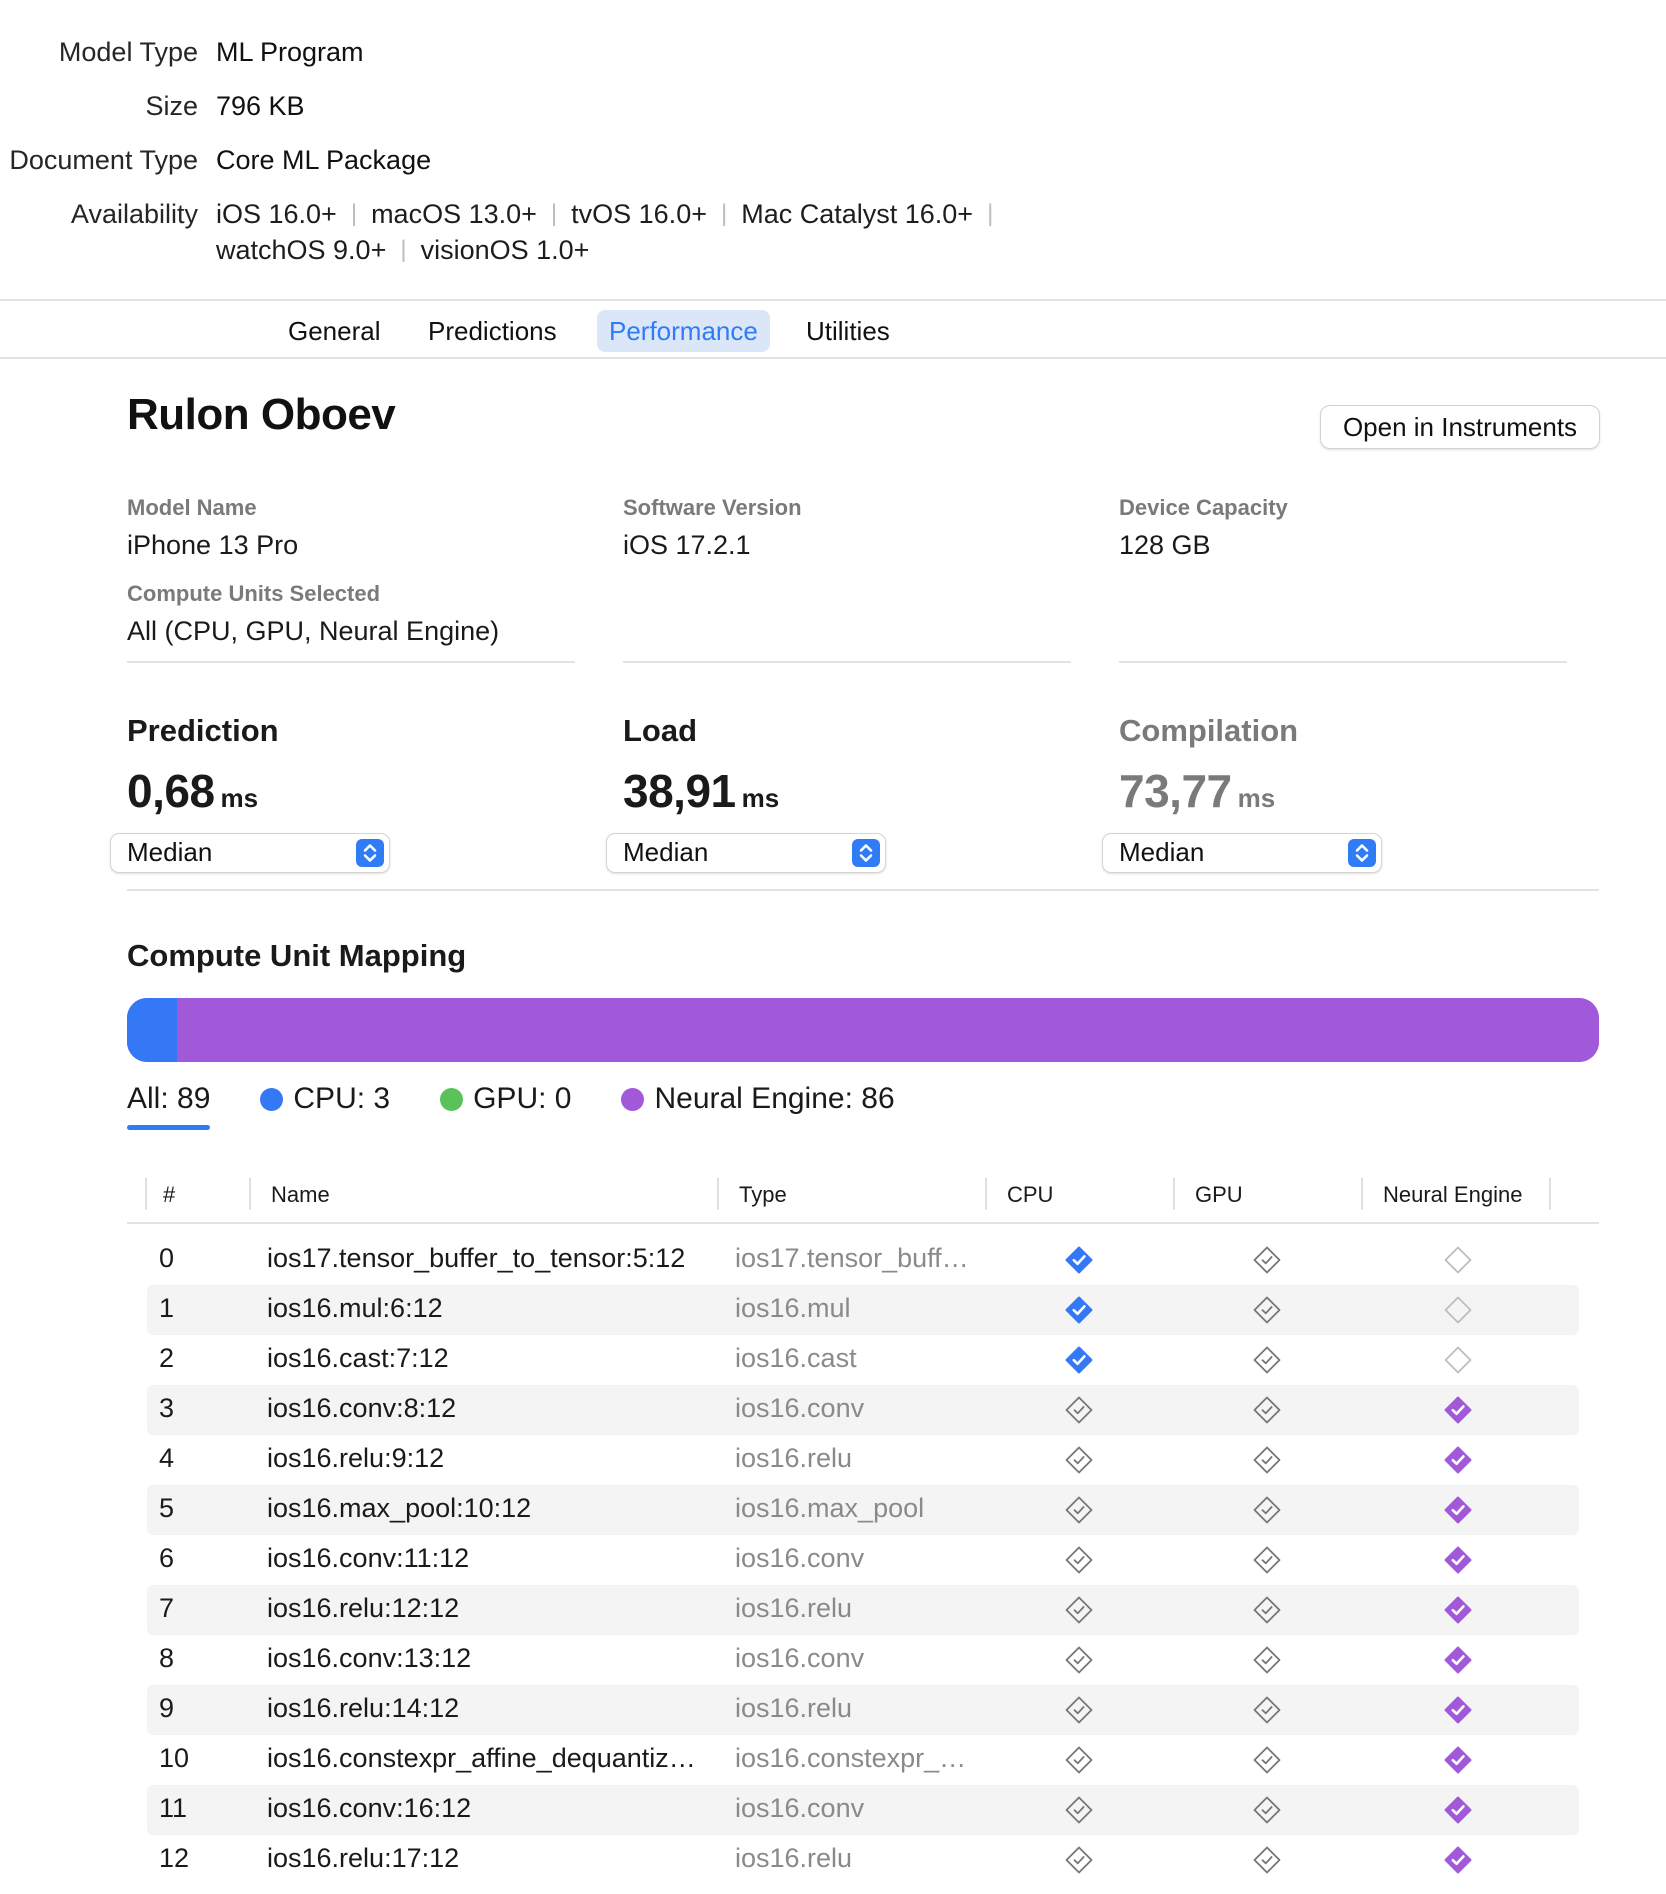 This screenshot has height=1894, width=1666. I want to click on filter-neural-engine-label: Neural Engine: 86, so click(774, 1098).